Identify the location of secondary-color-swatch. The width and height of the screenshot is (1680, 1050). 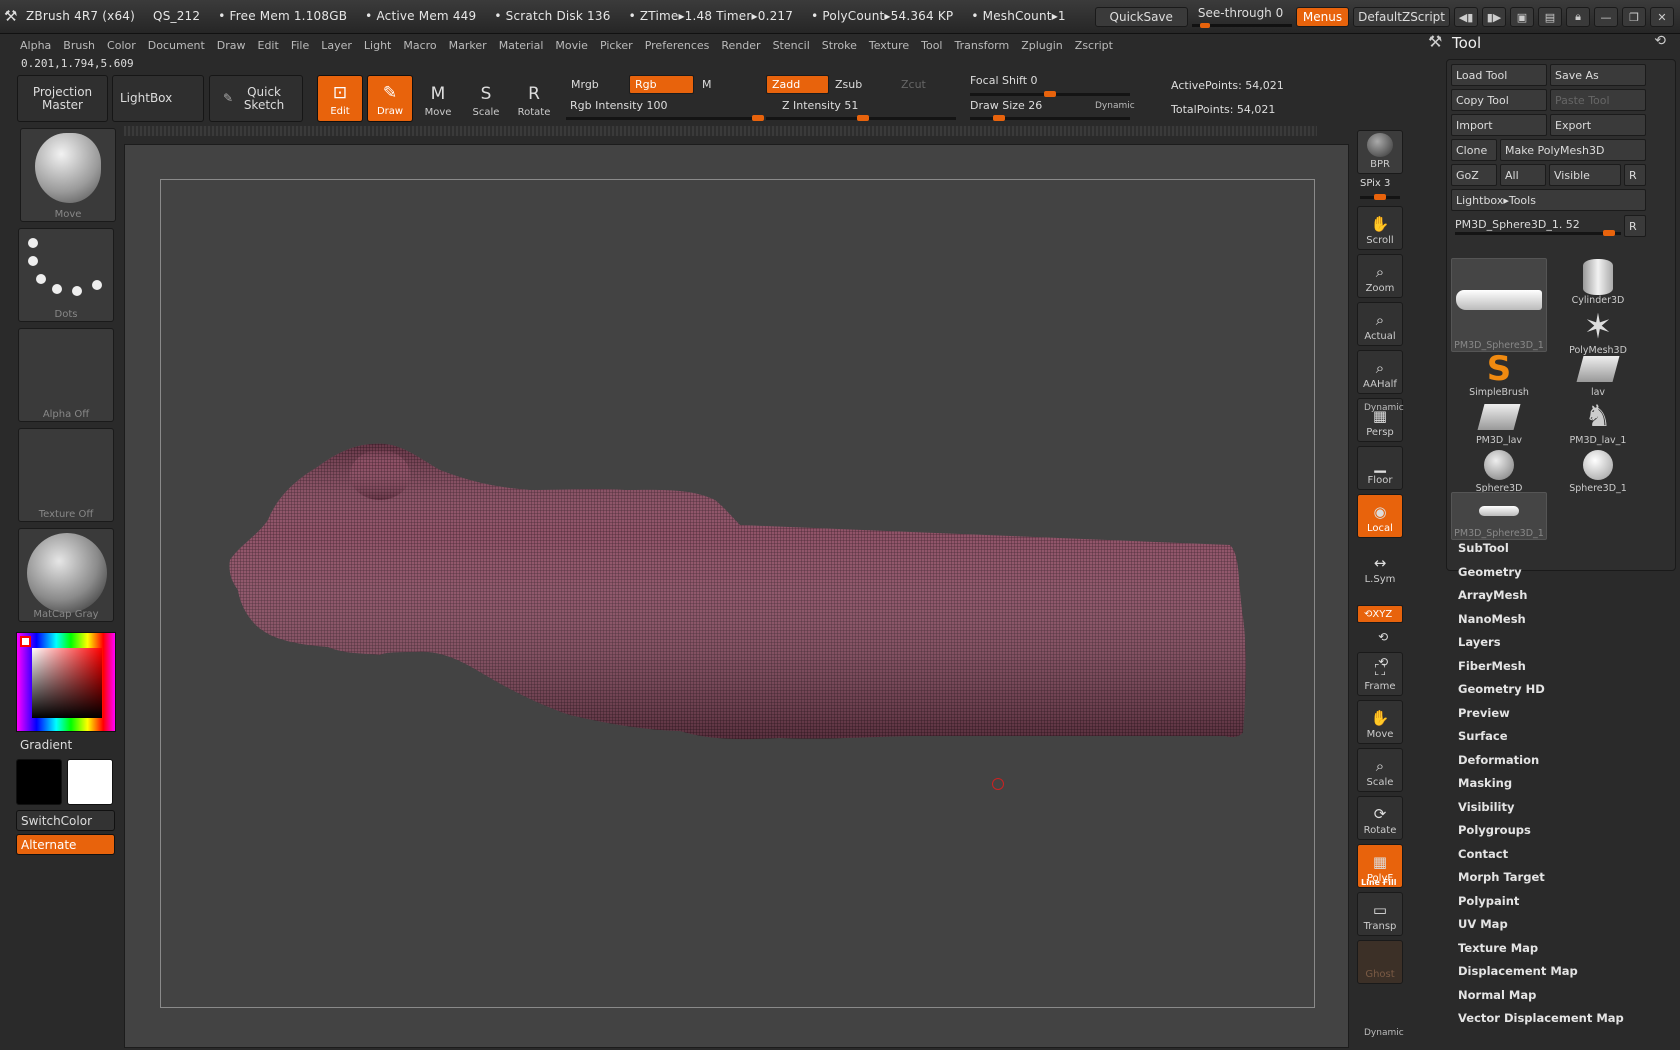
(90, 782).